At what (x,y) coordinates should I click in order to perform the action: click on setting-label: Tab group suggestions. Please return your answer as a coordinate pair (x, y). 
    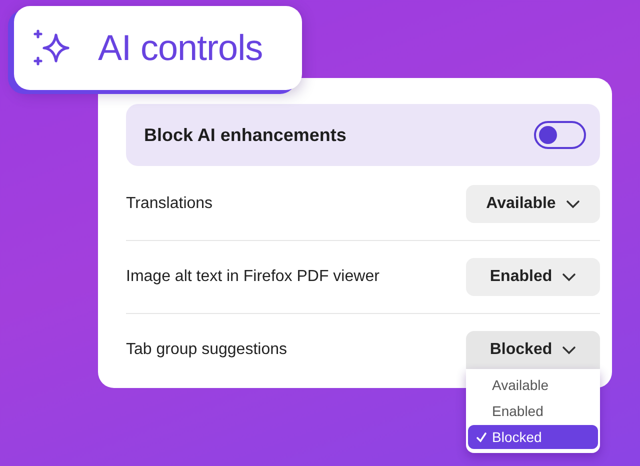
    Looking at the image, I should click on (206, 350).